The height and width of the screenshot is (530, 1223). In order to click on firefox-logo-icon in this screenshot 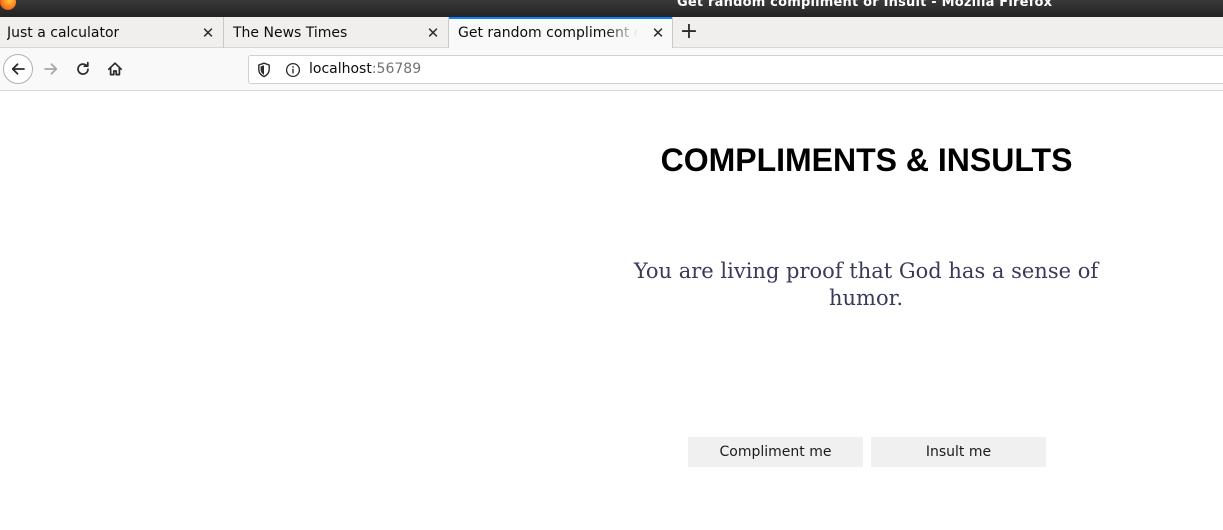, I will do `click(8, 5)`.